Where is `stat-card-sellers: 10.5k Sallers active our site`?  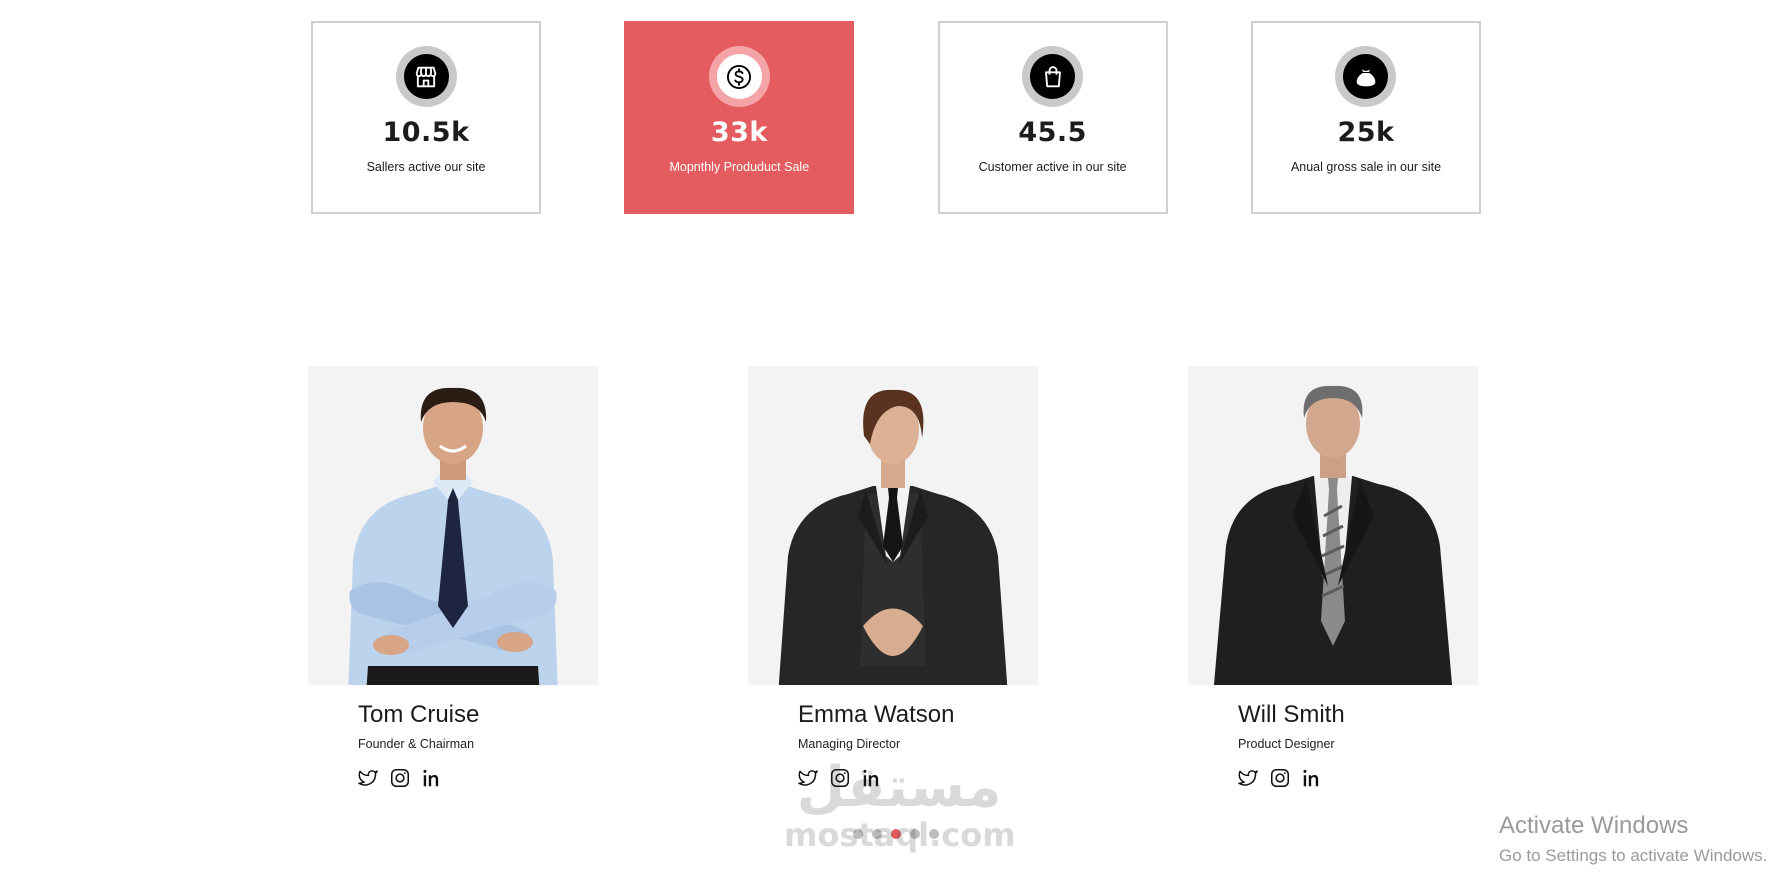 stat-card-sellers: 10.5k Sallers active our site is located at coordinates (426, 117).